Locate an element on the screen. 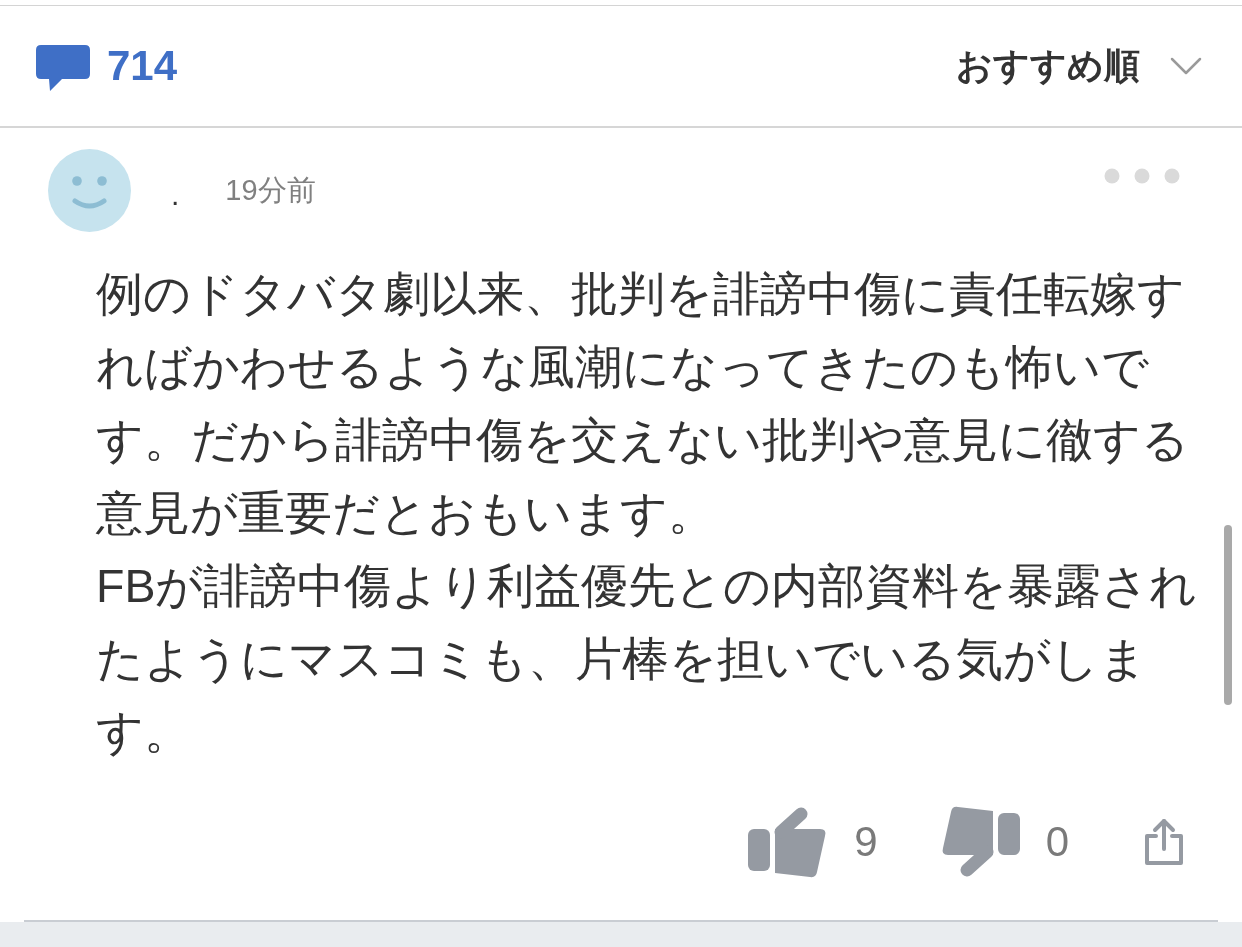 This screenshot has height=947, width=1242. share-icon is located at coordinates (1164, 842).